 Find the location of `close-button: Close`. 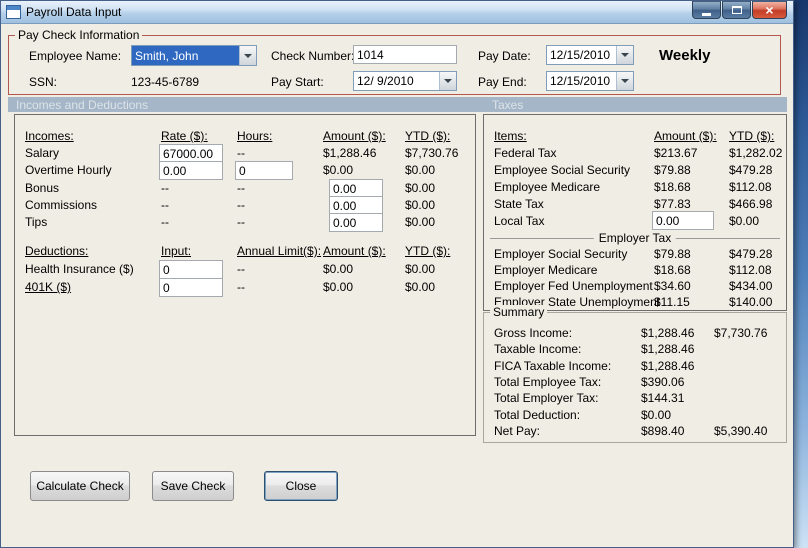

close-button: Close is located at coordinates (301, 486).